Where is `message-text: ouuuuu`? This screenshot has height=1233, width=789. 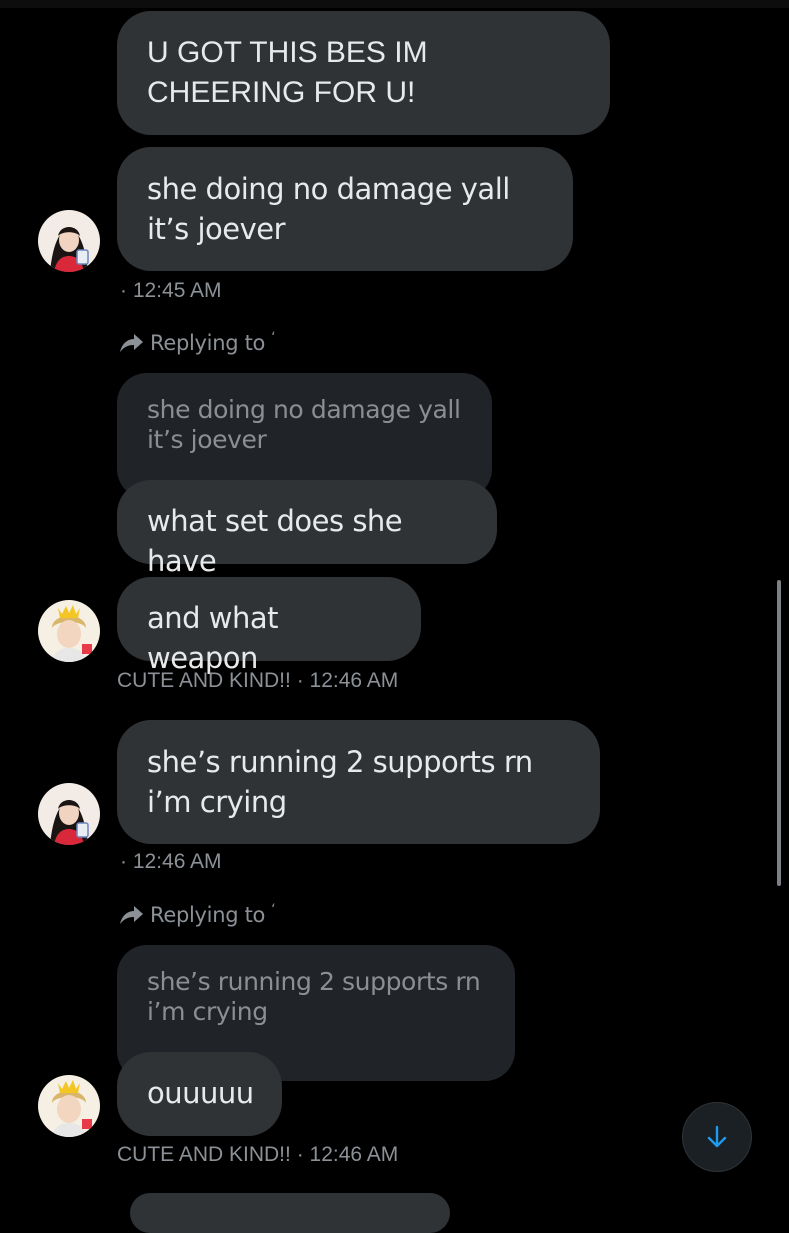
message-text: ouuuuu is located at coordinates (200, 1093).